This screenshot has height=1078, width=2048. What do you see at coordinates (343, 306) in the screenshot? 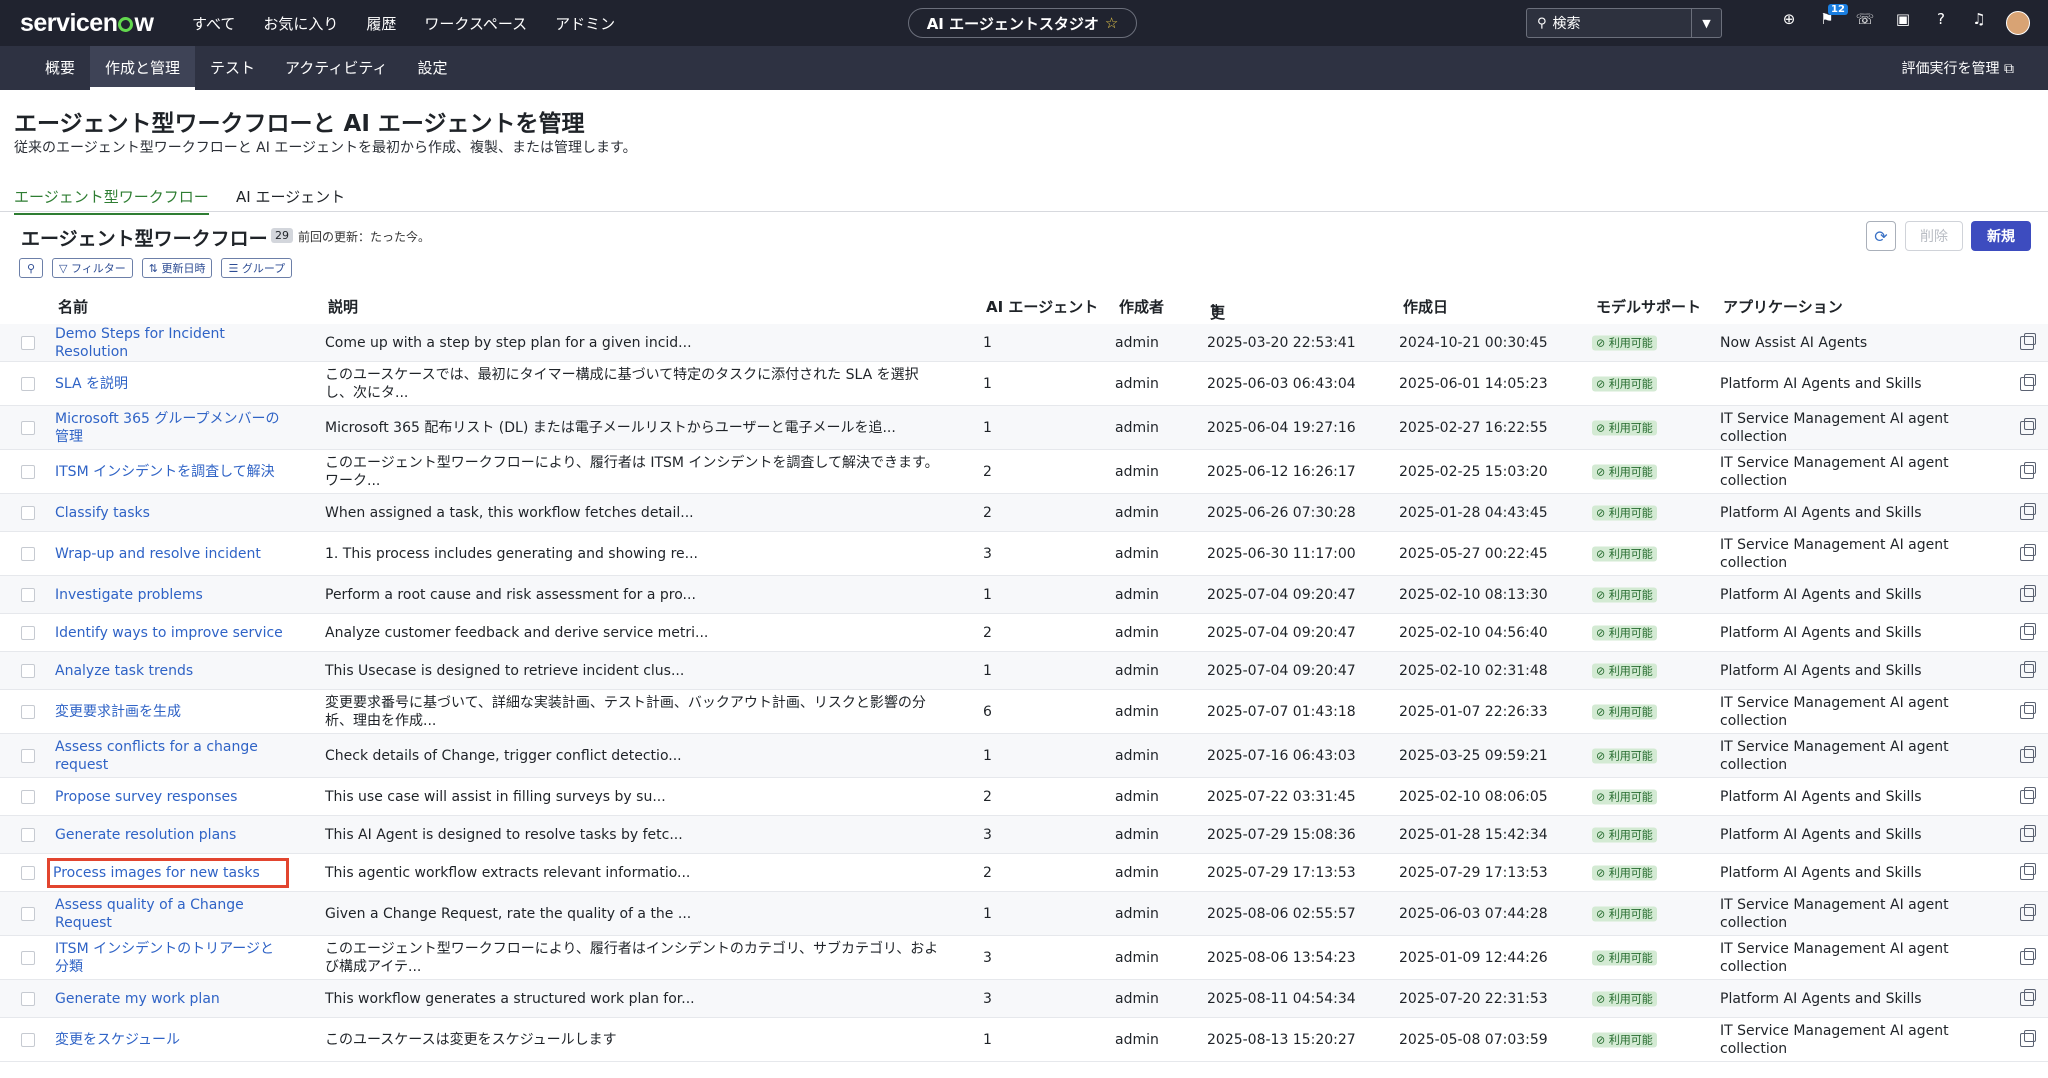
I see `column-description: 説明` at bounding box center [343, 306].